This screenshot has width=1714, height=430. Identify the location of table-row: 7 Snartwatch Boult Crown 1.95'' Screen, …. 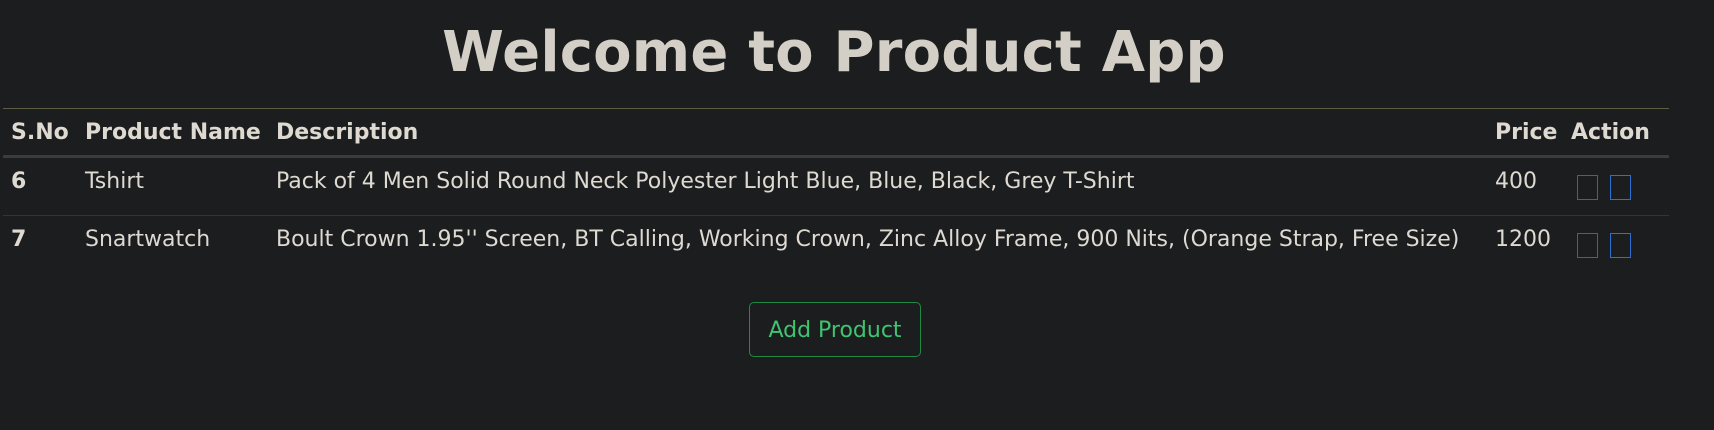
(836, 245).